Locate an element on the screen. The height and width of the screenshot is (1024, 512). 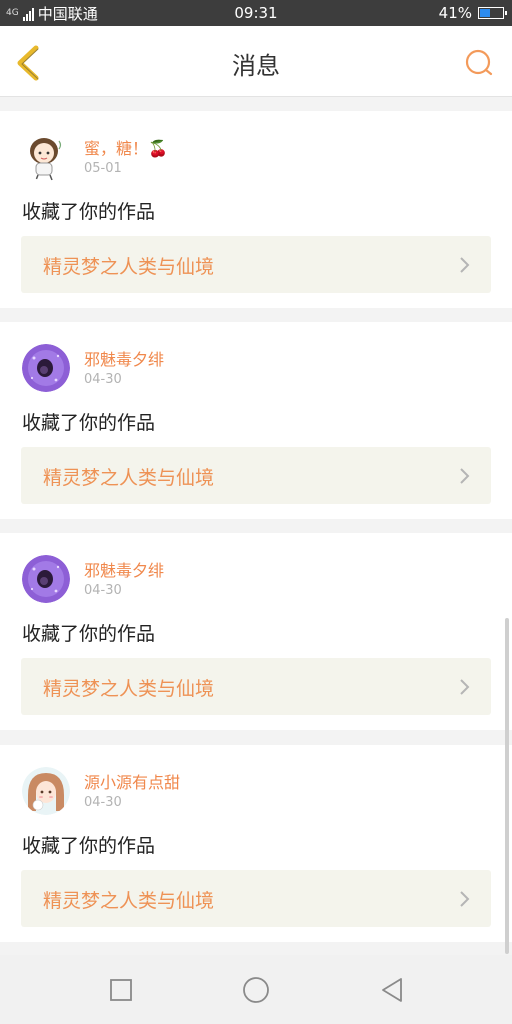
clock: 09:31 is located at coordinates (256, 13).